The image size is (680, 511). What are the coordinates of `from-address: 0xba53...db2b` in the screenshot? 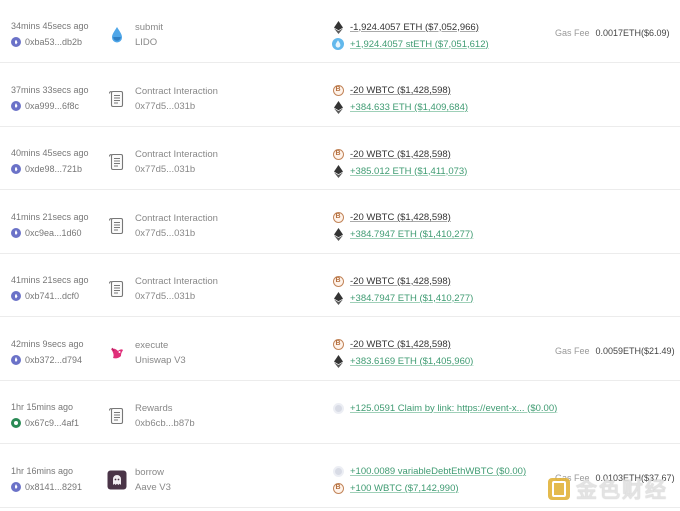 It's located at (46, 42).